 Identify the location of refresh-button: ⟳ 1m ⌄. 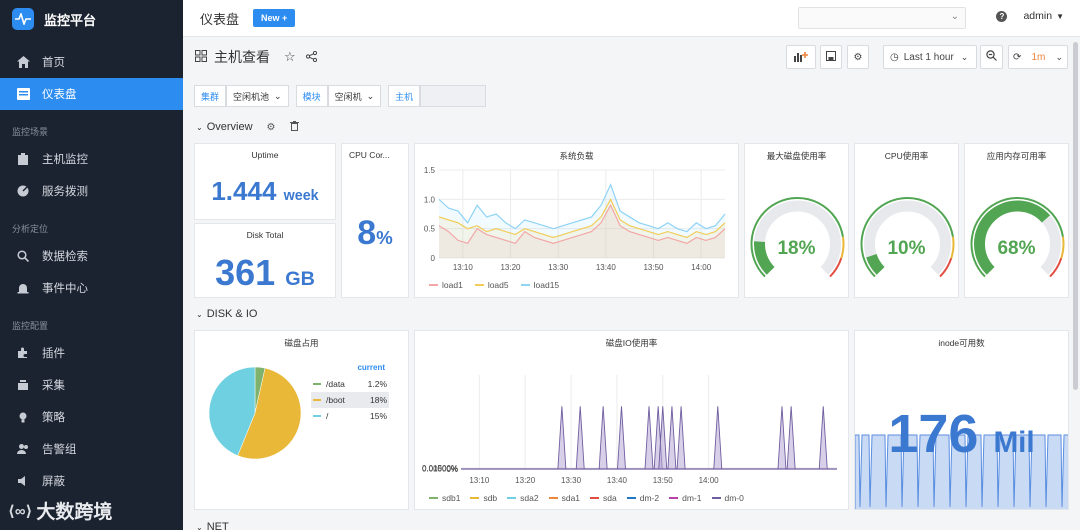
(1038, 57).